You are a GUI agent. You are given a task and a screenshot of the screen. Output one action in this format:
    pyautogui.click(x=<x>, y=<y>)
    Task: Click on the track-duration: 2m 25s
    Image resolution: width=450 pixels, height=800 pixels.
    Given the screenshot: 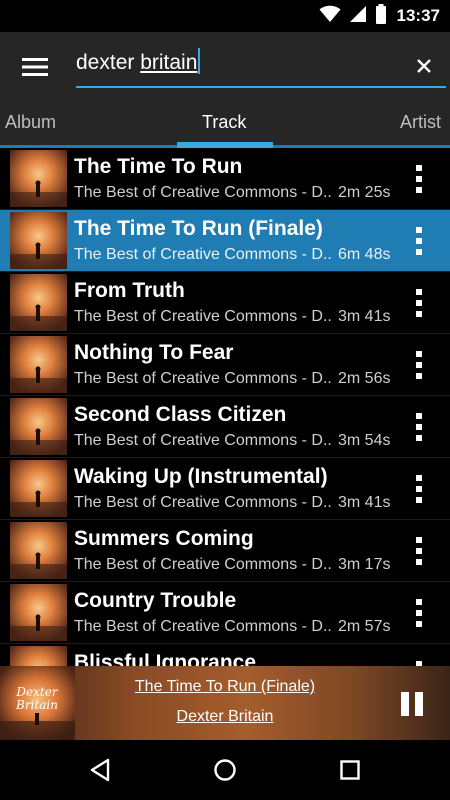 What is the action you would take?
    pyautogui.click(x=364, y=192)
    